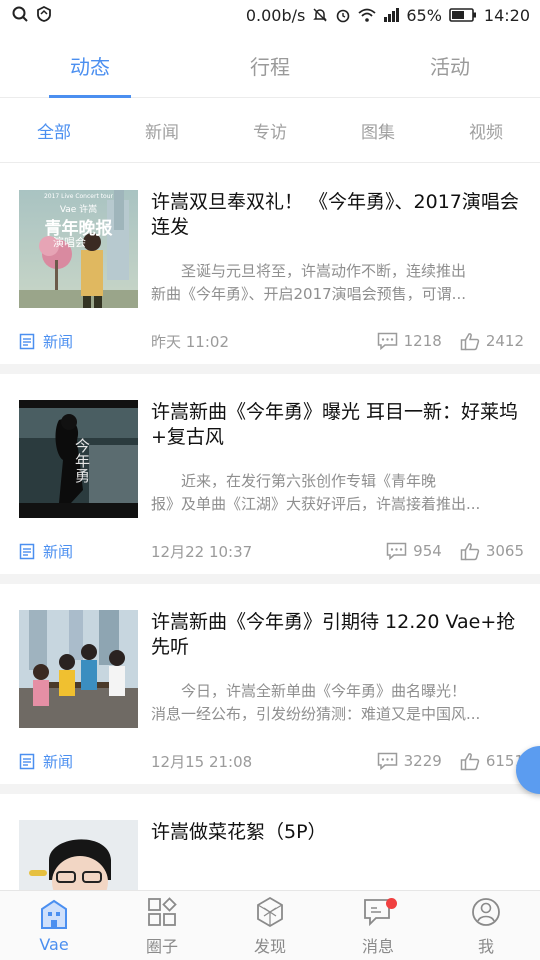  I want to click on thumb-subtitle: 演唱会, so click(69, 242).